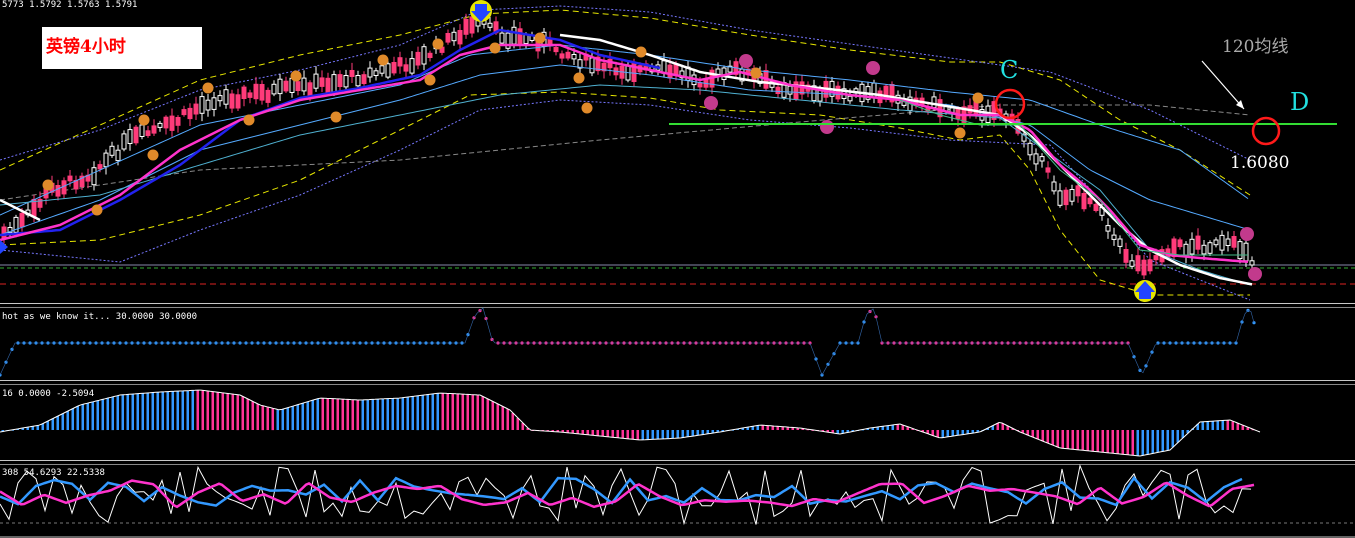 The image size is (1355, 538). Describe the element at coordinates (1145, 291) in the screenshot. I see `up-arrow-signal` at that location.